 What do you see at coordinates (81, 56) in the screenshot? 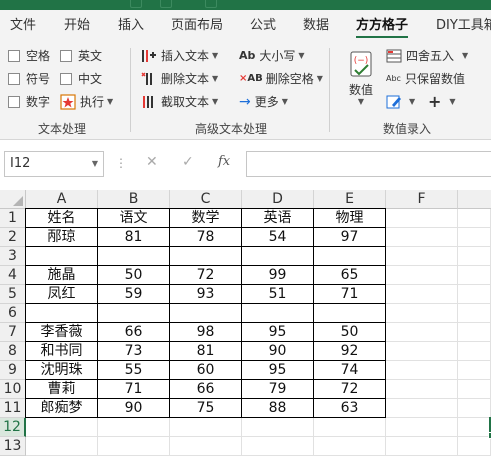
I see `option-english: 英文` at bounding box center [81, 56].